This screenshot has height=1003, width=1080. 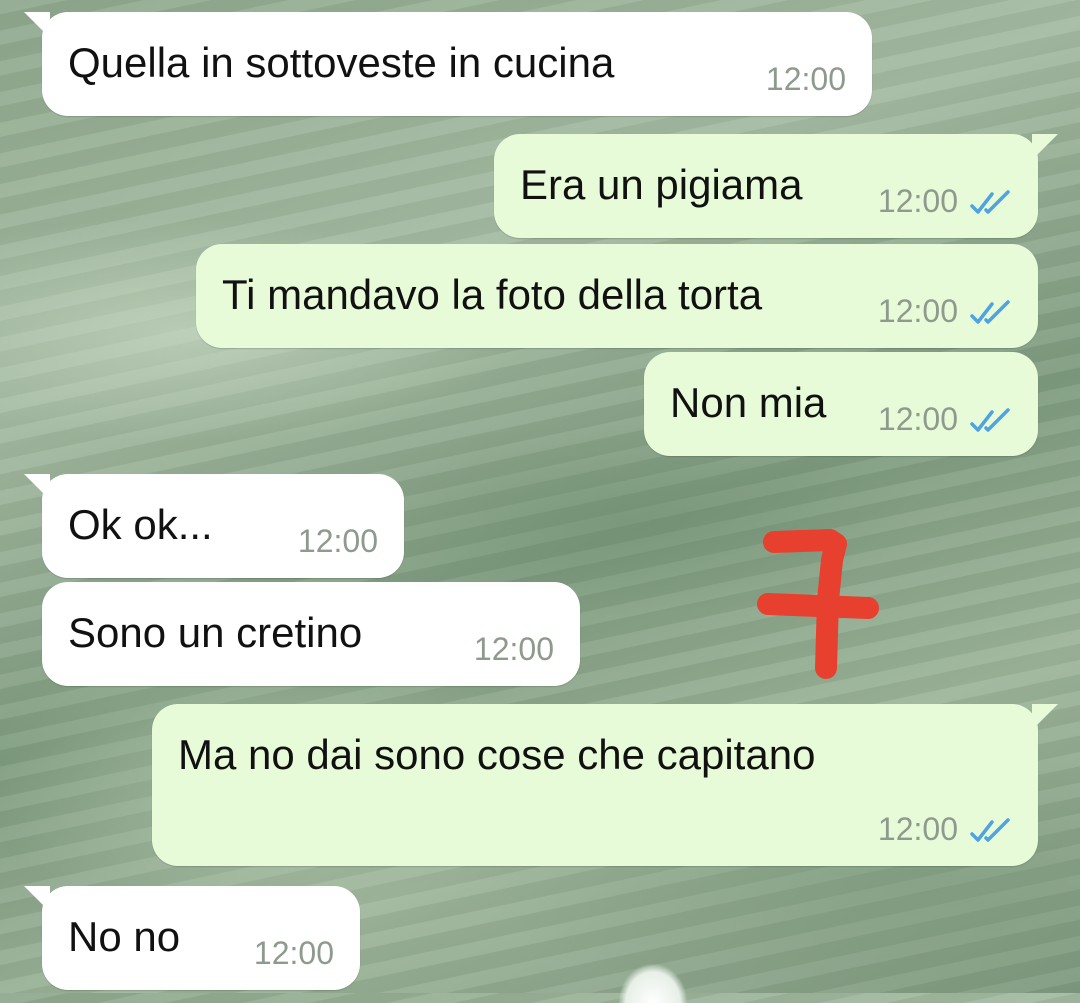 I want to click on message-text: No no, so click(x=124, y=936).